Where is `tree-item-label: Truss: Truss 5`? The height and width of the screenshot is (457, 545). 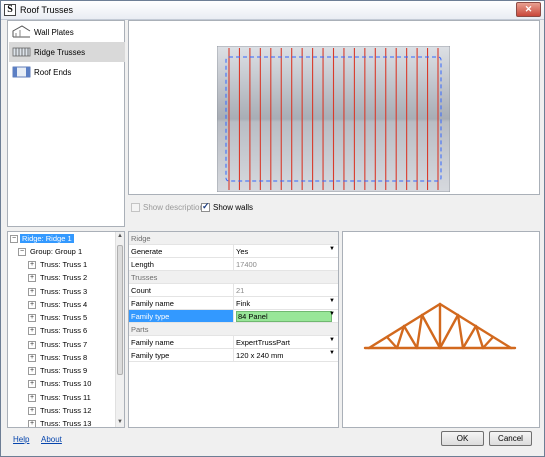
tree-item-label: Truss: Truss 5 is located at coordinates (64, 317).